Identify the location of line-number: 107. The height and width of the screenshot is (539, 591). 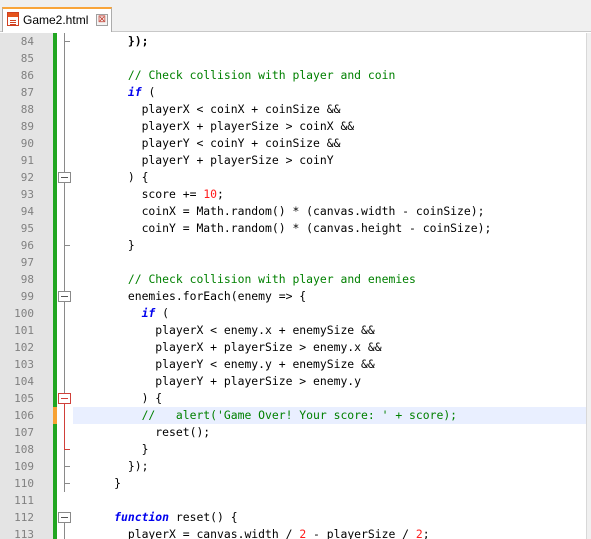
(24, 432).